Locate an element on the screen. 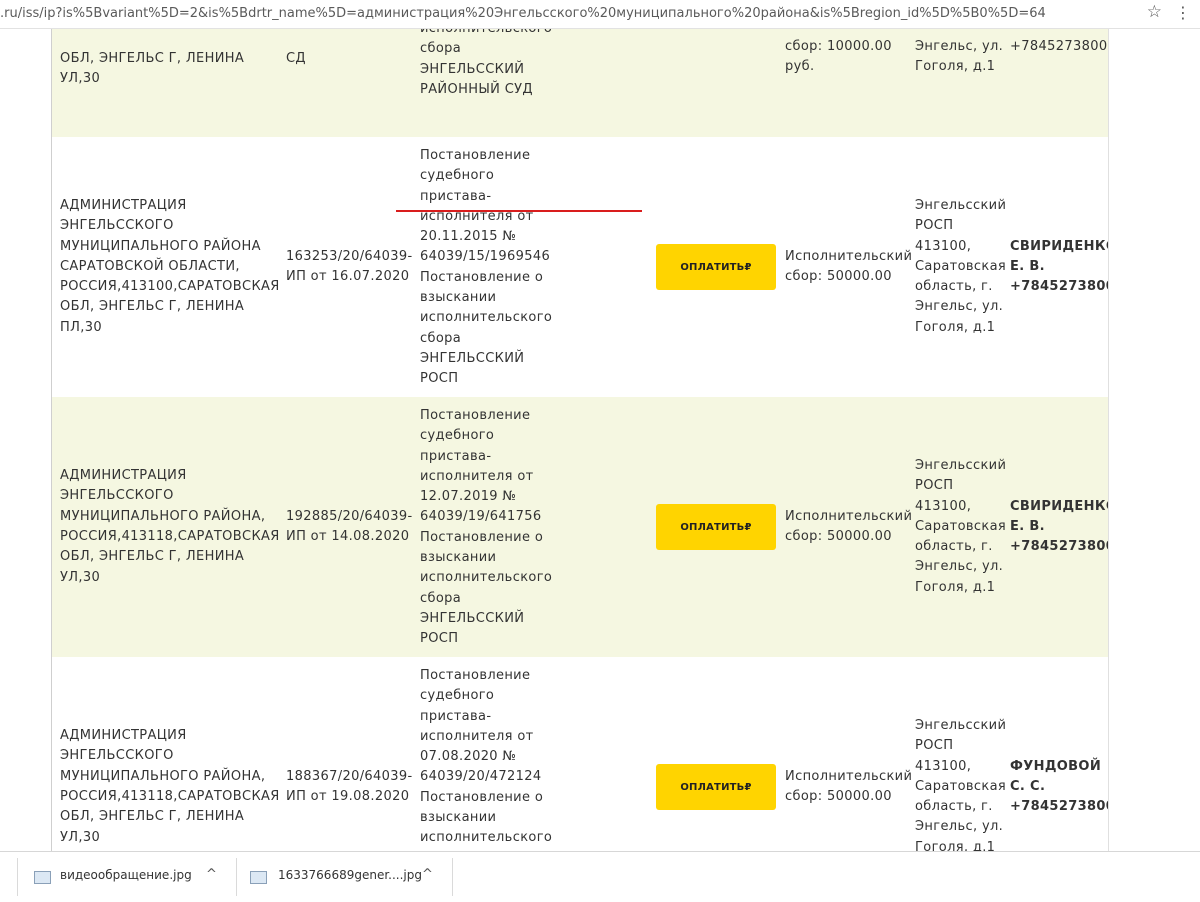 Image resolution: width=1200 pixels, height=902 pixels. cell-line: ИП от 19.08.2020 is located at coordinates (348, 796).